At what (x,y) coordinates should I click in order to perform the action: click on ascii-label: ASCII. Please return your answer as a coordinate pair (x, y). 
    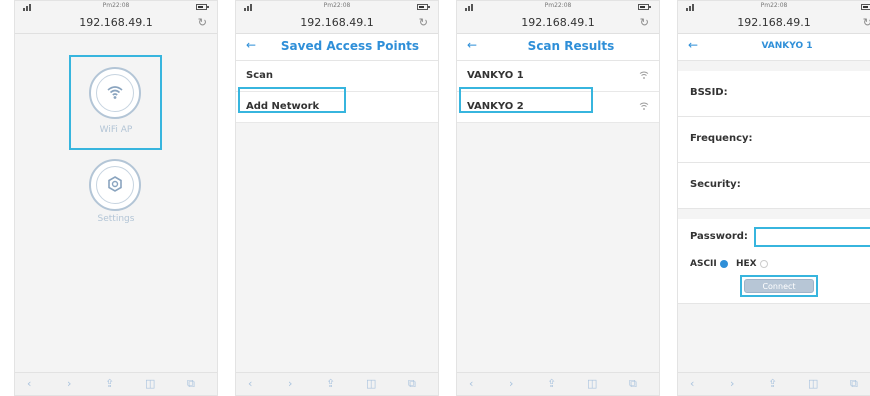
    Looking at the image, I should click on (703, 264).